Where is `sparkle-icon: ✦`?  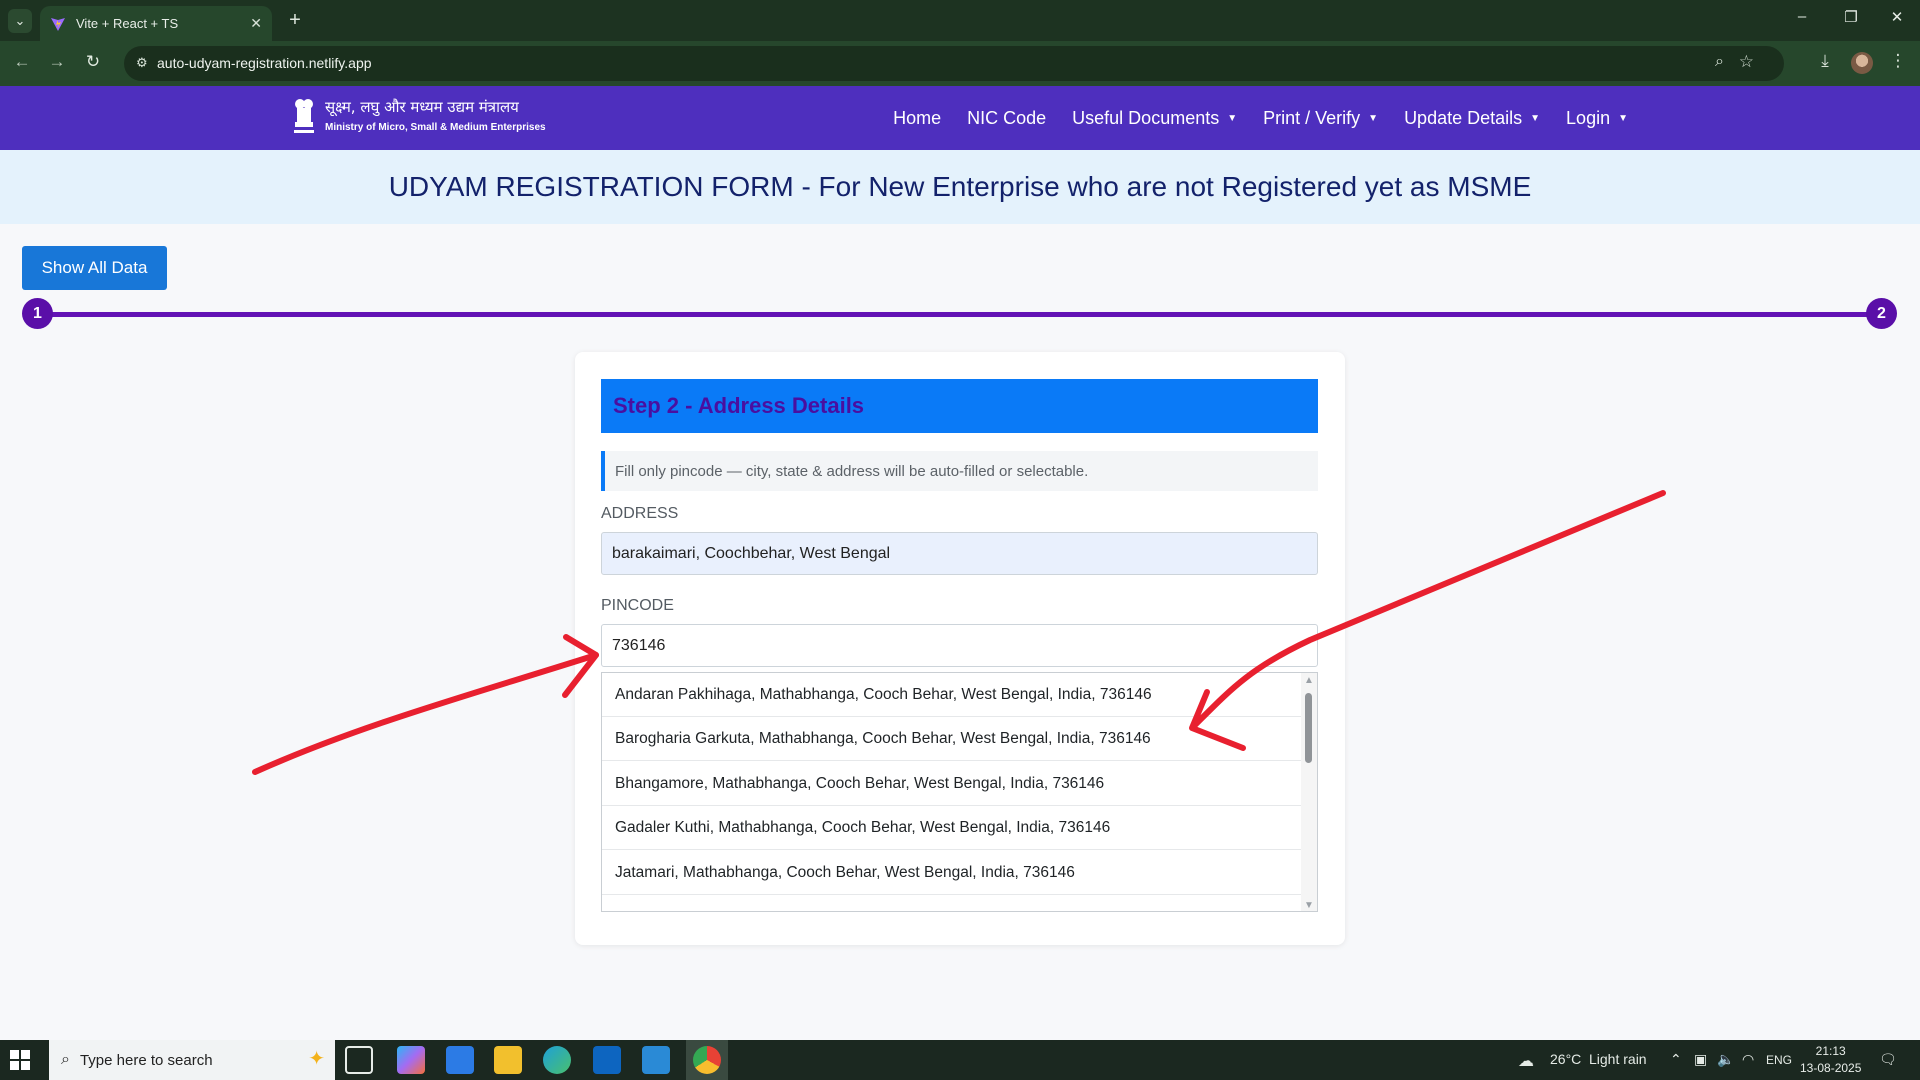 sparkle-icon: ✦ is located at coordinates (316, 1059).